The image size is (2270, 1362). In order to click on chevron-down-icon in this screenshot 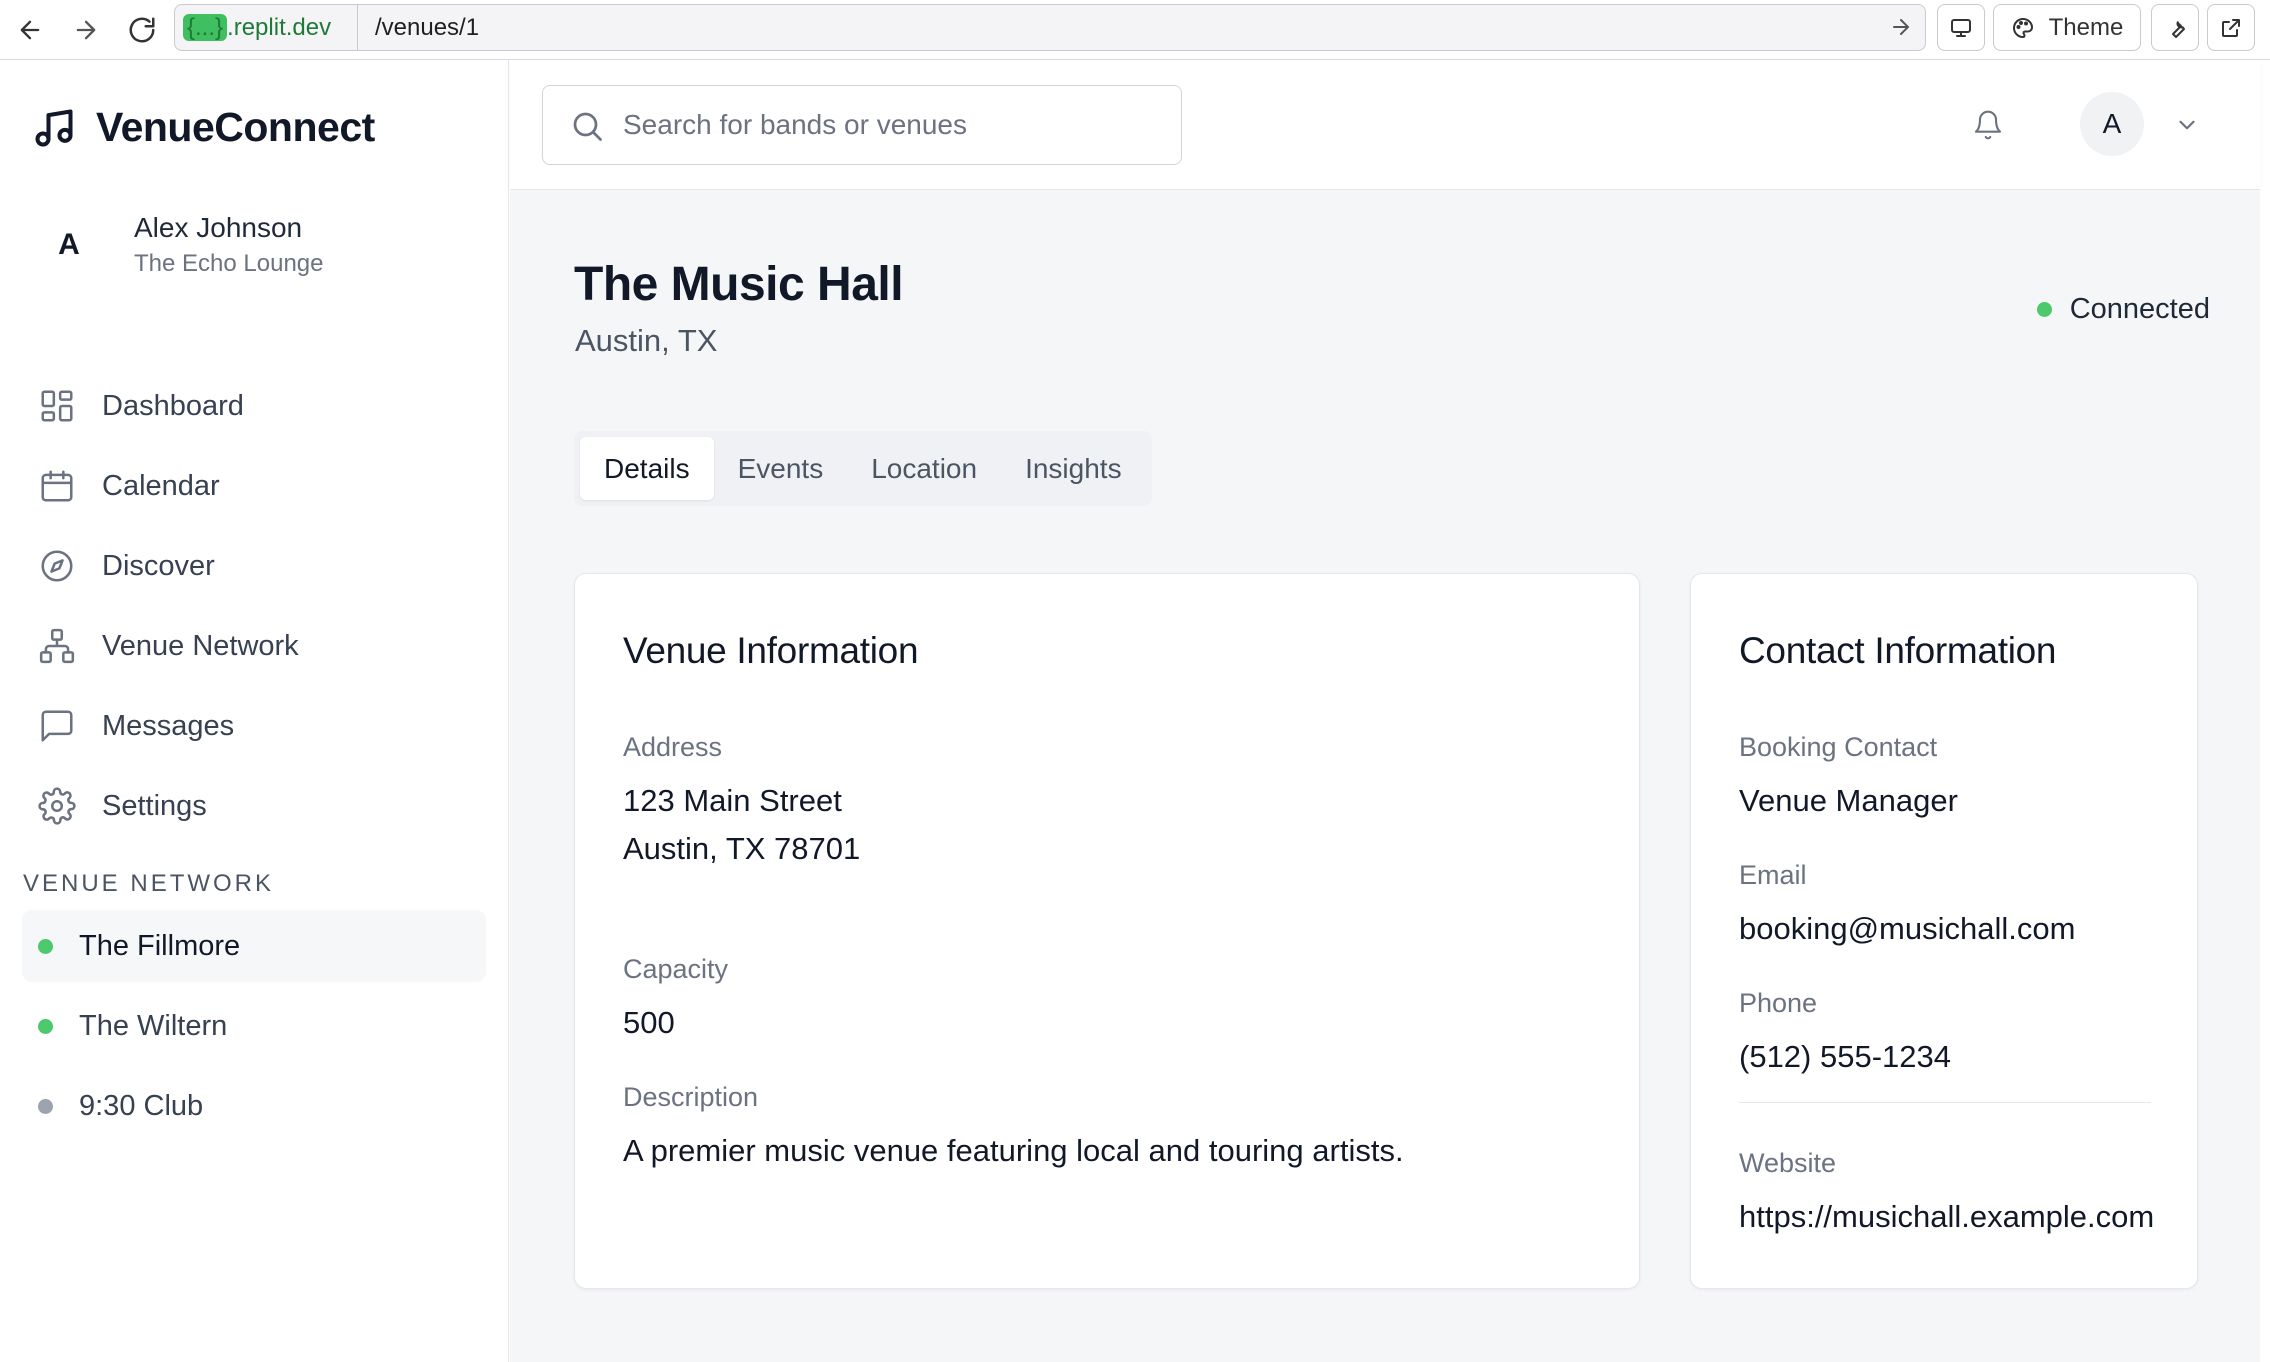, I will do `click(2187, 125)`.